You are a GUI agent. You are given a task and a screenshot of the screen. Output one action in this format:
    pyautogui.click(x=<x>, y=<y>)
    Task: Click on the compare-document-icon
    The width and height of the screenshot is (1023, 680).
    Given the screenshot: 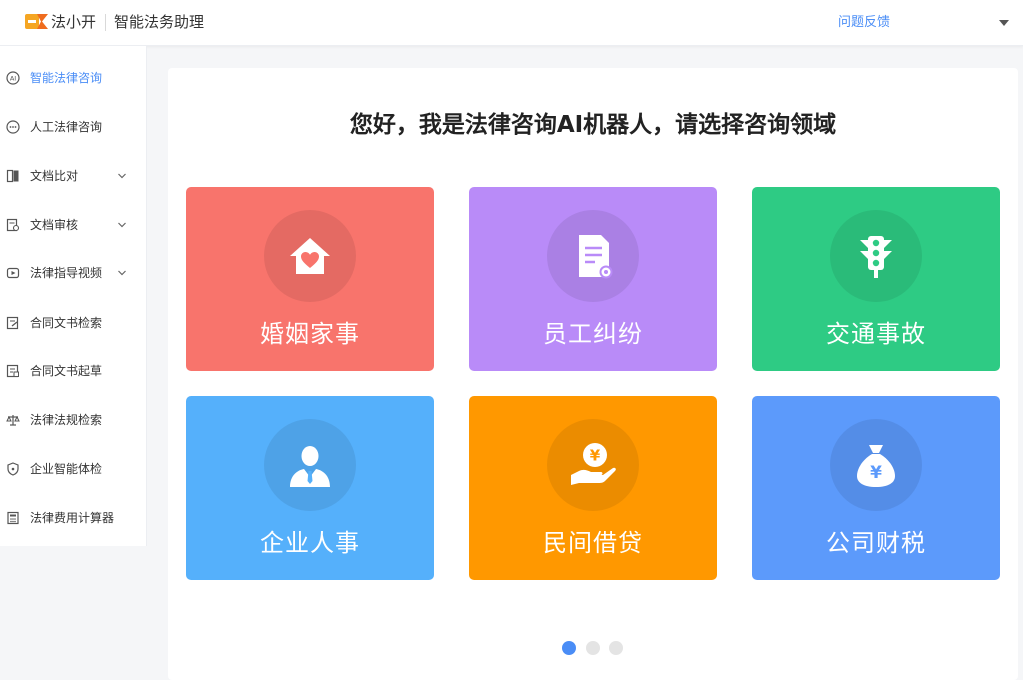 What is the action you would take?
    pyautogui.click(x=12, y=176)
    